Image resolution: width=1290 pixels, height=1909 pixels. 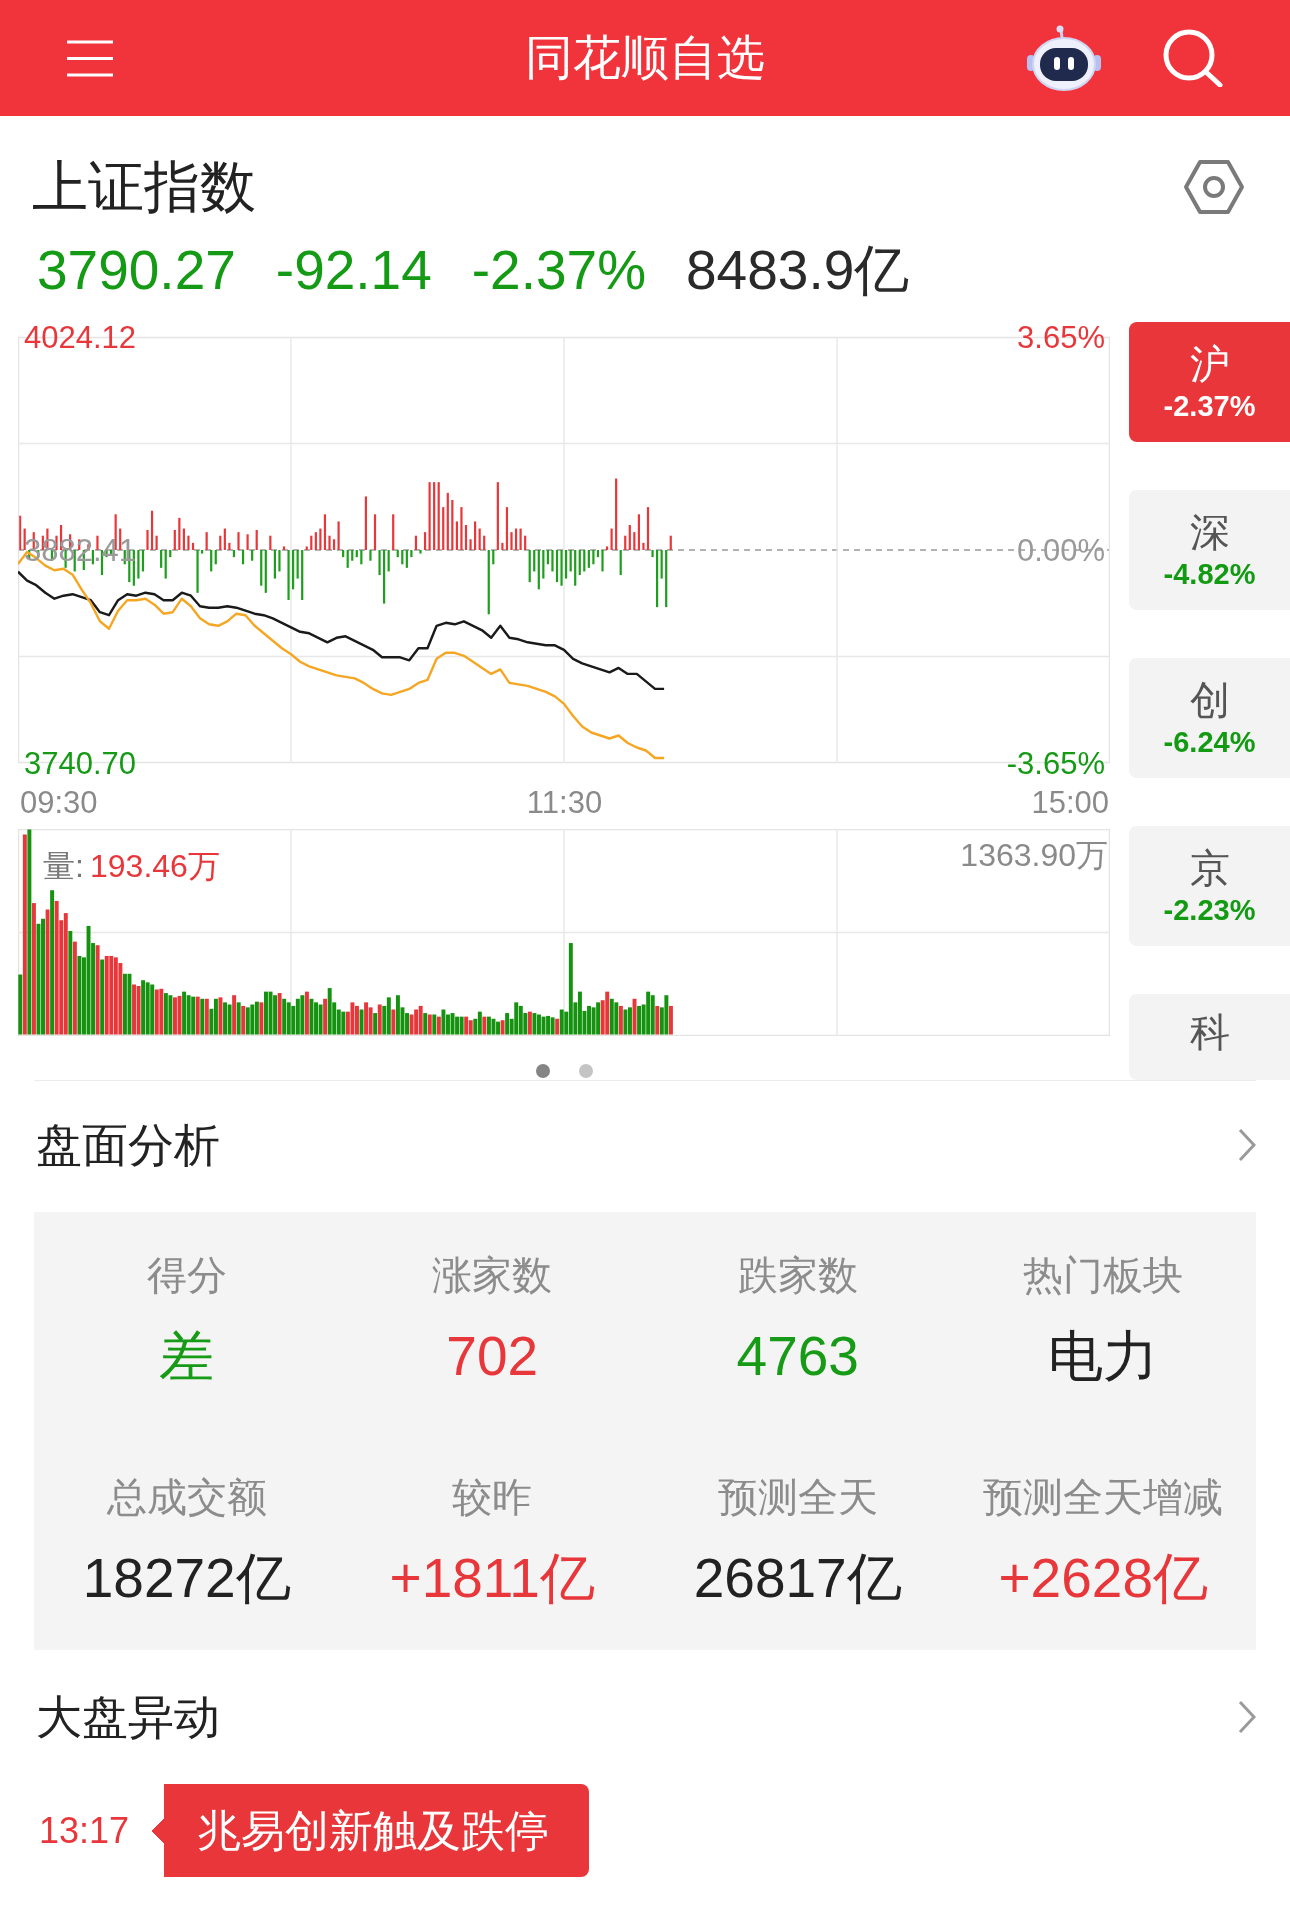 What do you see at coordinates (371, 1830) in the screenshot?
I see `event-bubble: 兆易创新触及跌停` at bounding box center [371, 1830].